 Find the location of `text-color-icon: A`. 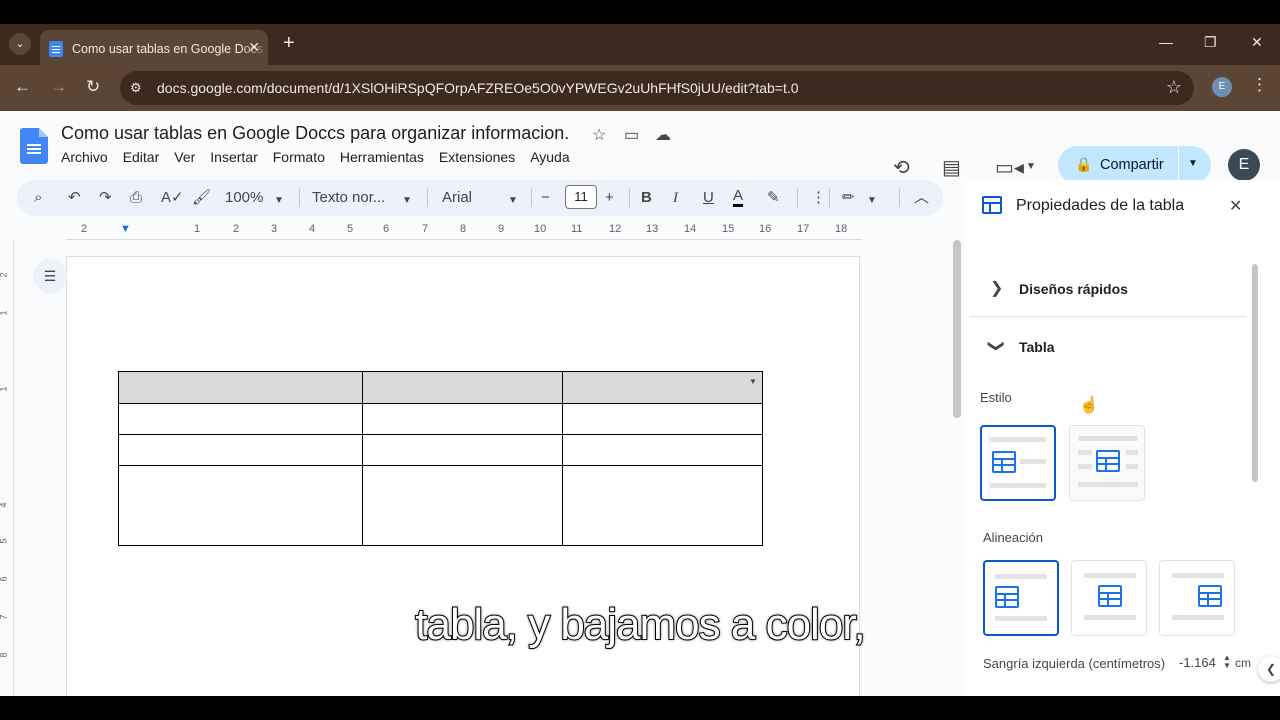

text-color-icon: A is located at coordinates (738, 197).